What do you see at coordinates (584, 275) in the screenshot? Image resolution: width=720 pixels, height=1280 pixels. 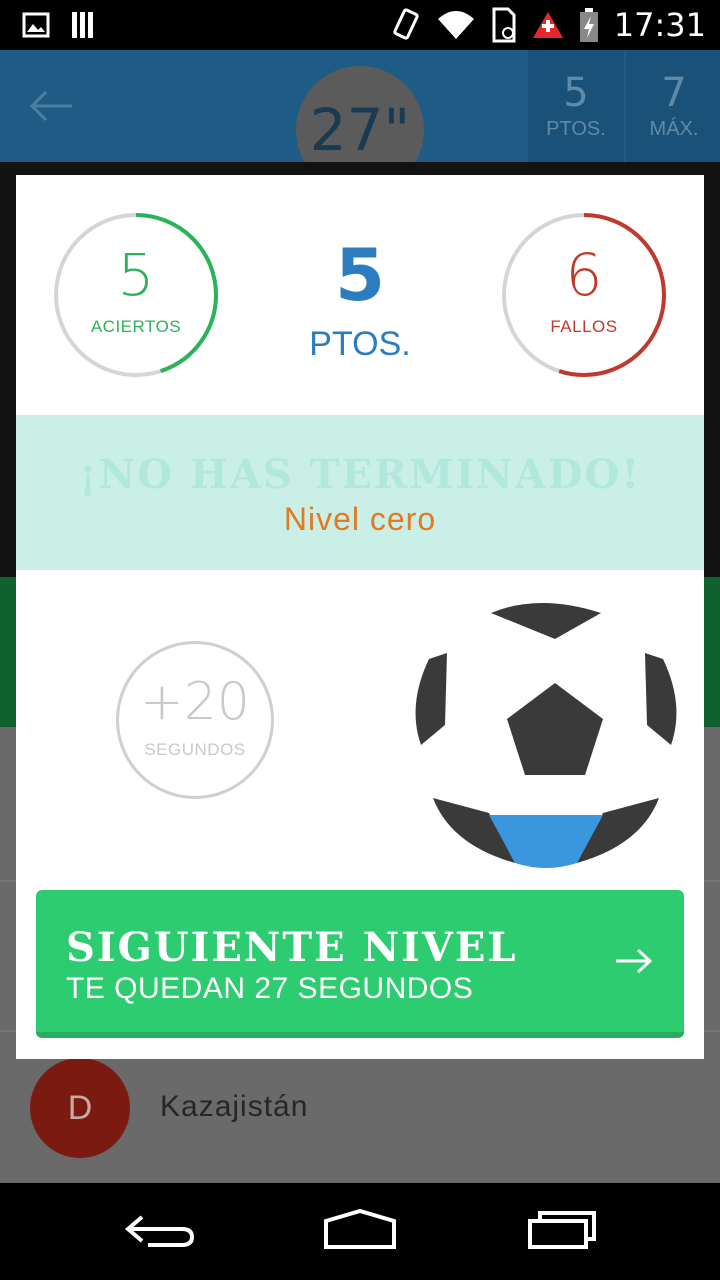 I see `fallos-count: 6` at bounding box center [584, 275].